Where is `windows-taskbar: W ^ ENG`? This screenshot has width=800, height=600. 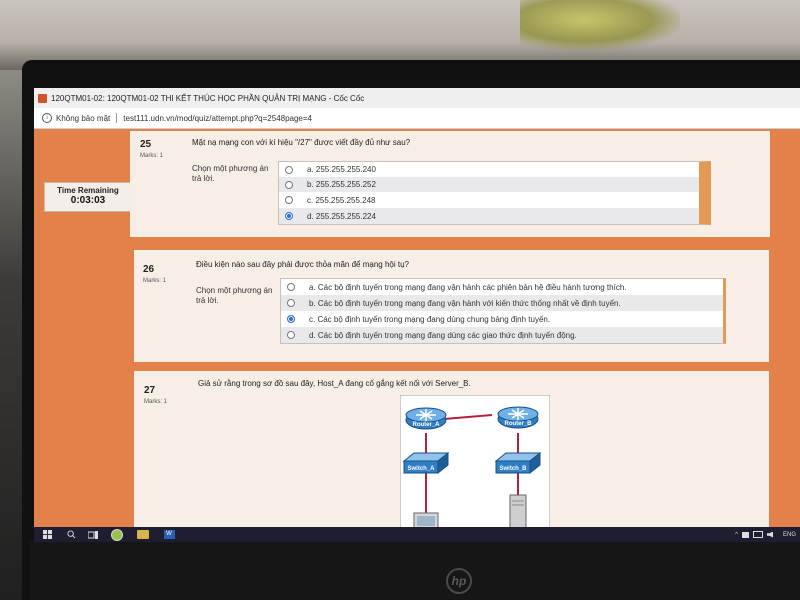 windows-taskbar: W ^ ENG is located at coordinates (417, 534).